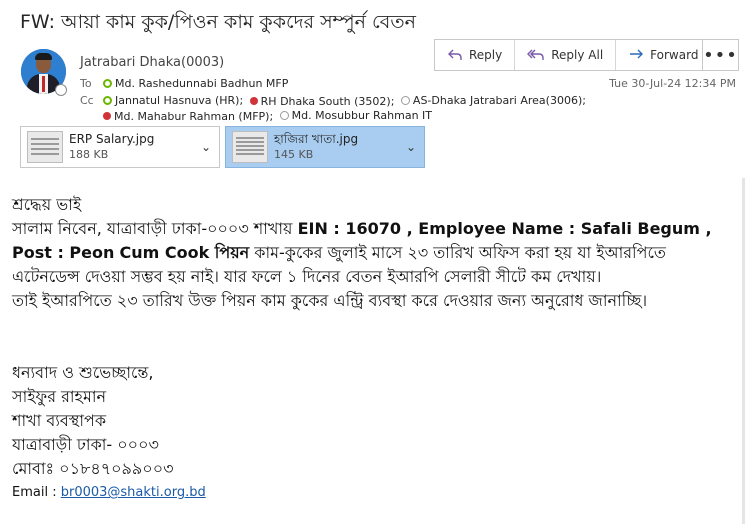  I want to click on signature-mobile: মোবাঃ ০১৮৪৭০৯৯০০৩, so click(93, 468).